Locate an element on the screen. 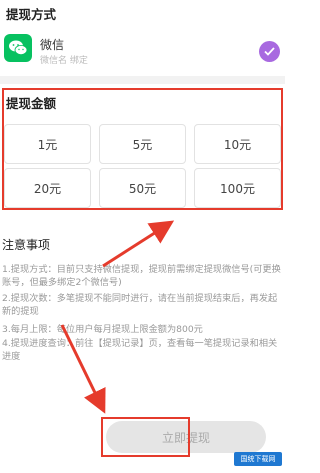  button-highlight-box is located at coordinates (145, 437).